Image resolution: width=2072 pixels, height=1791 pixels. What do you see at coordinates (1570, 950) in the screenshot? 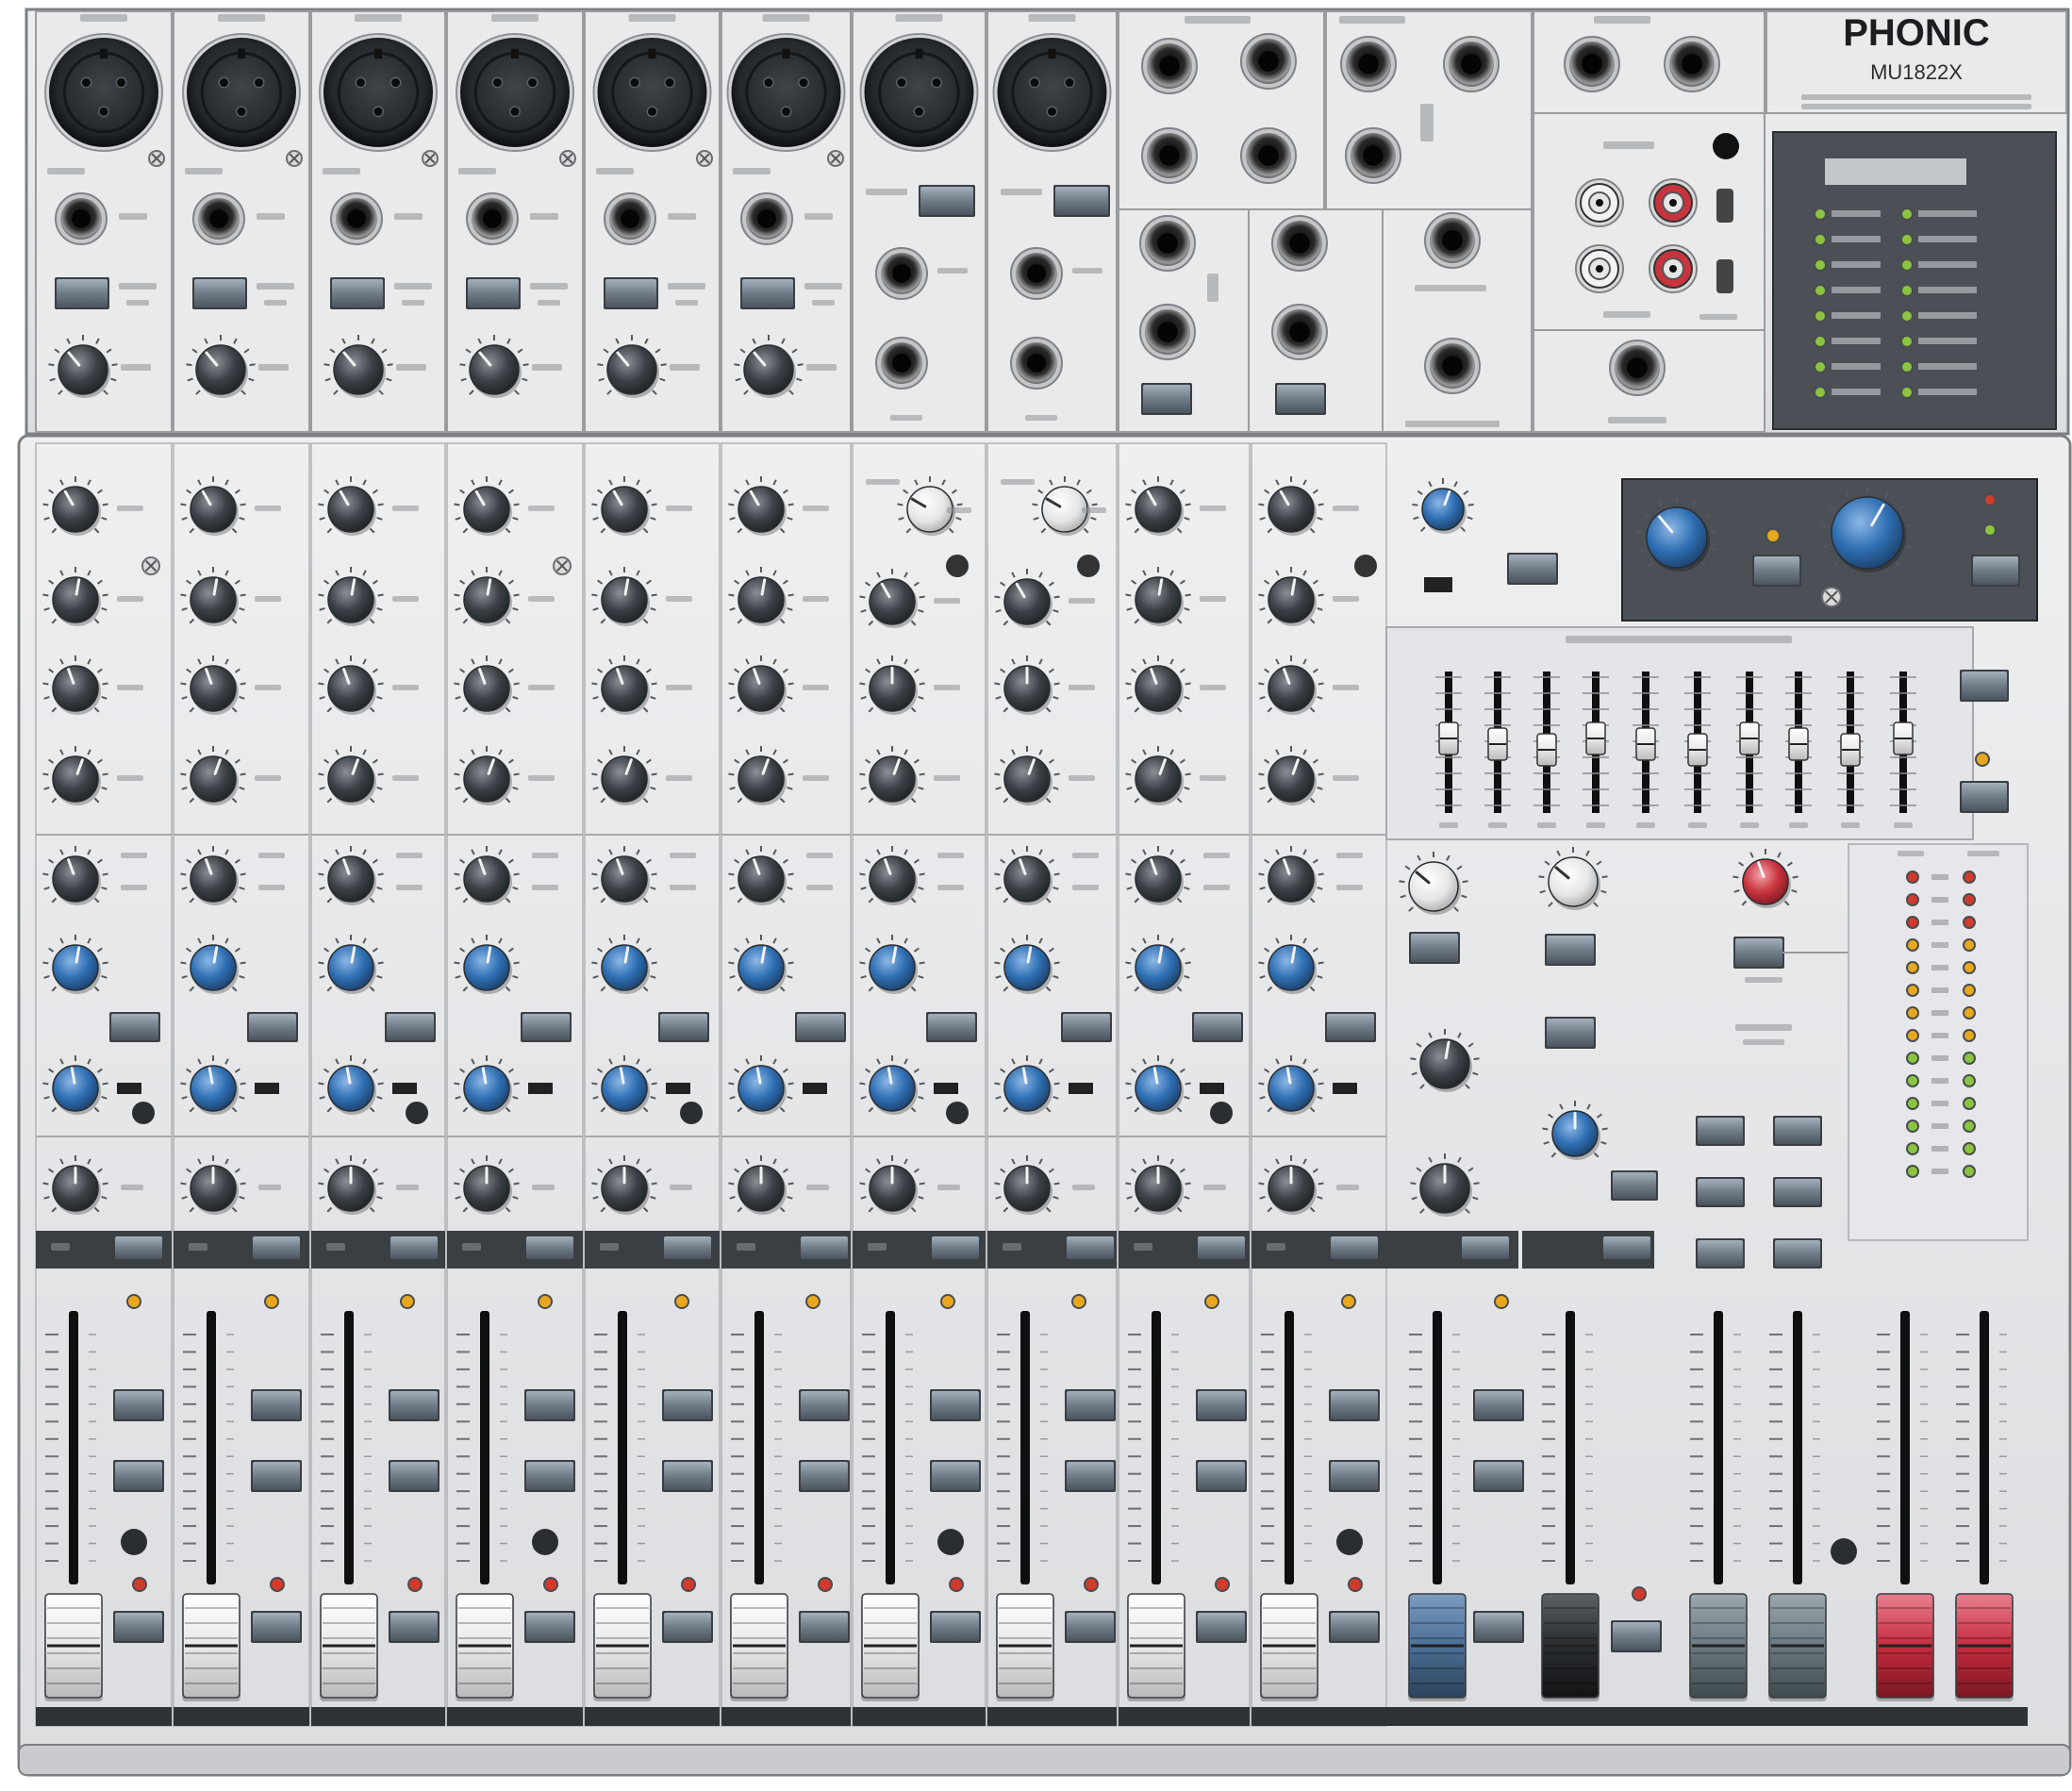
I see `fx-to-monitor-button` at bounding box center [1570, 950].